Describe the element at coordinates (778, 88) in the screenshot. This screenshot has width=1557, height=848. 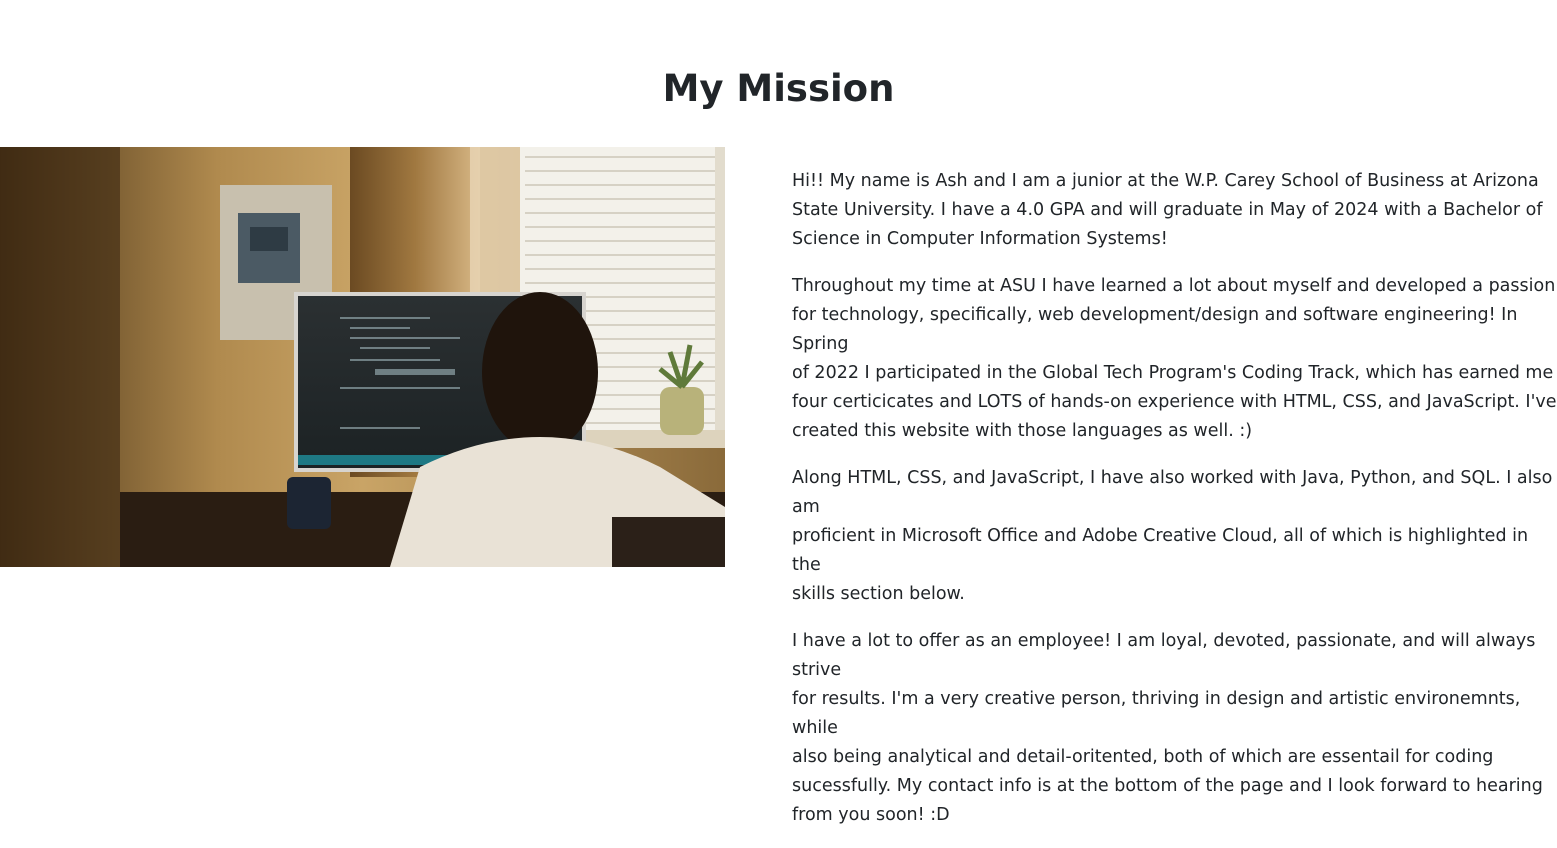
I see `section-title: My Mission` at that location.